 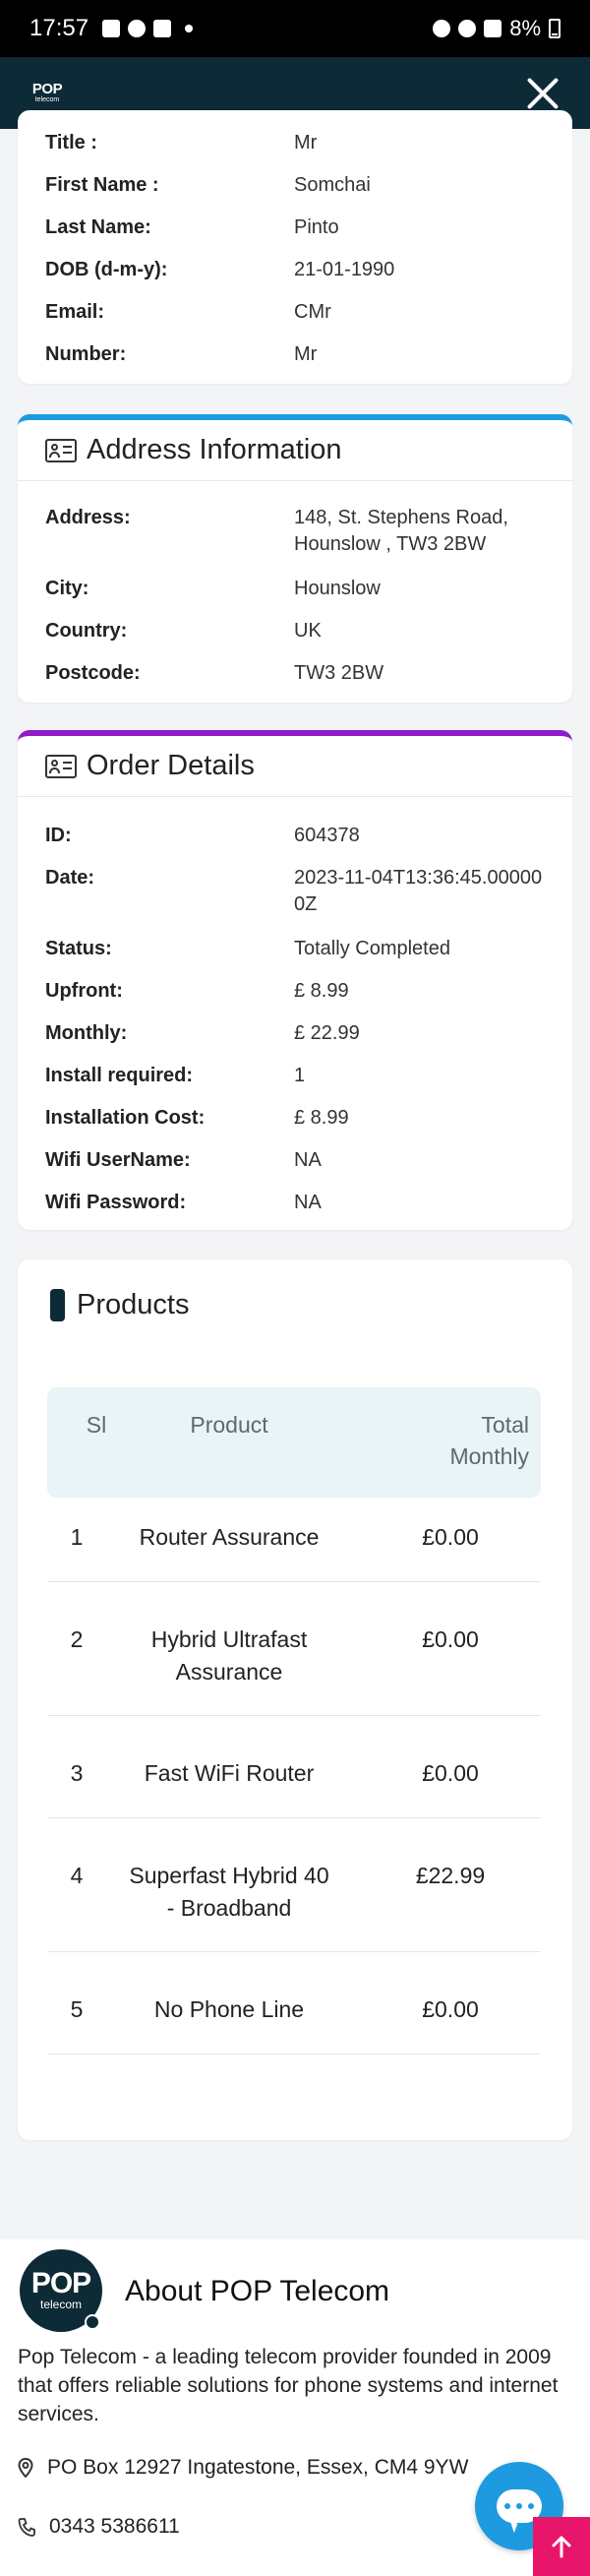 I want to click on order-row: Installation Cost: £ 8.99, so click(x=299, y=1118).